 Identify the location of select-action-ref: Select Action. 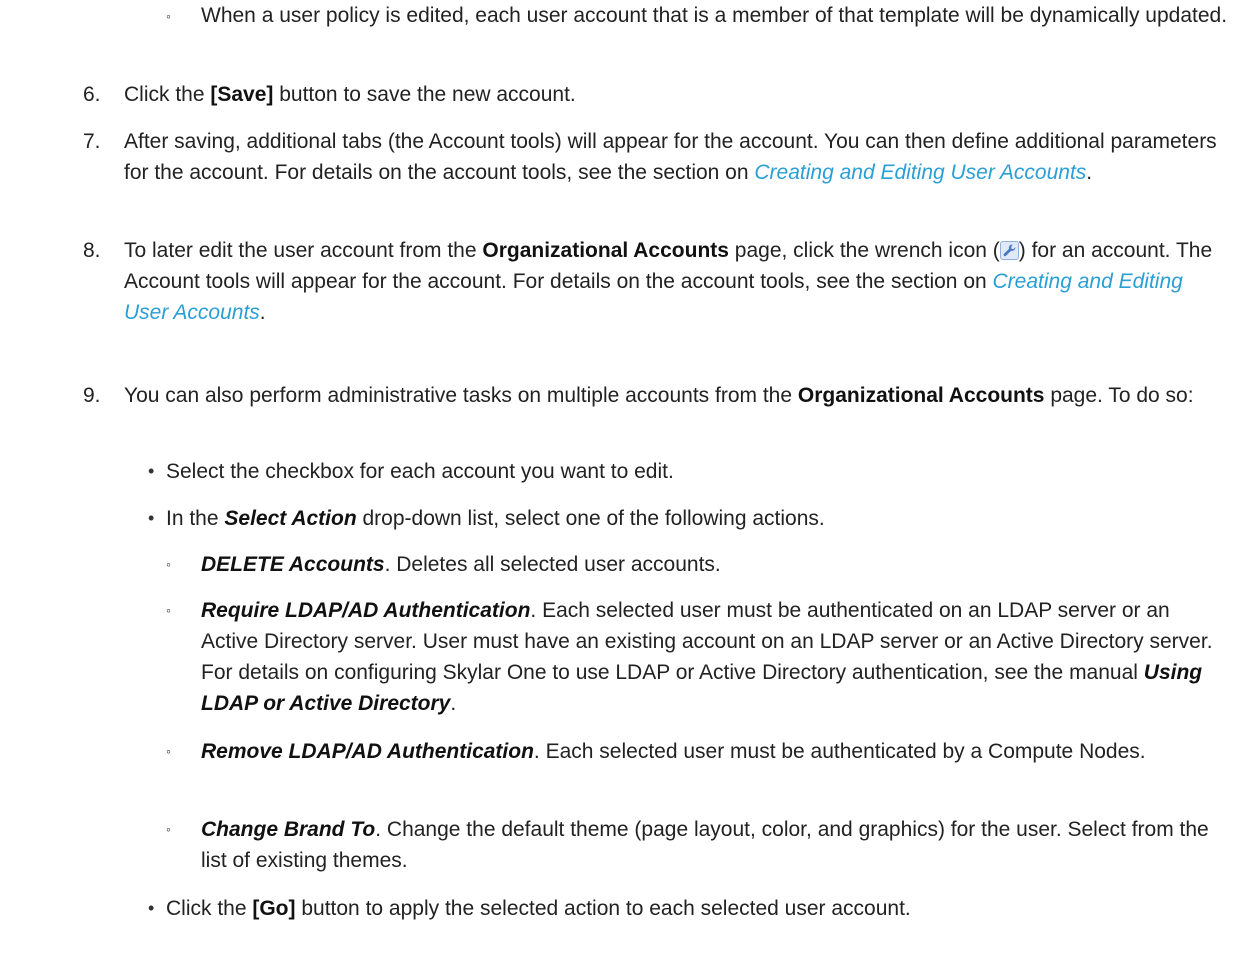
(290, 518).